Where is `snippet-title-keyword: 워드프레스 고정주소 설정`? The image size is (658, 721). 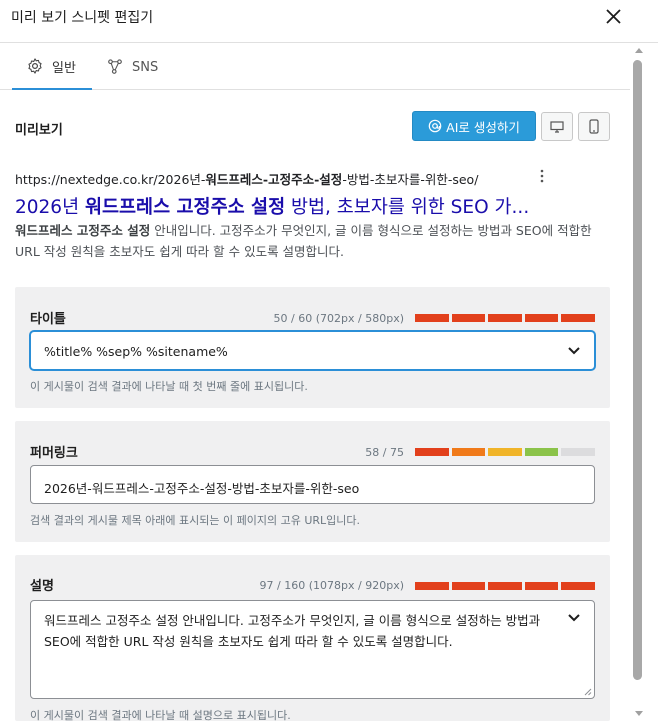
snippet-title-keyword: 워드프레스 고정주소 설정 is located at coordinates (185, 207).